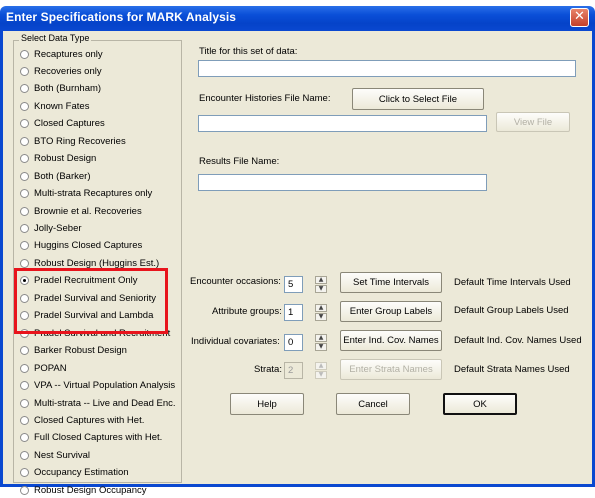 The image size is (595, 498). What do you see at coordinates (68, 54) in the screenshot?
I see `data-type-option-label: Recaptures only` at bounding box center [68, 54].